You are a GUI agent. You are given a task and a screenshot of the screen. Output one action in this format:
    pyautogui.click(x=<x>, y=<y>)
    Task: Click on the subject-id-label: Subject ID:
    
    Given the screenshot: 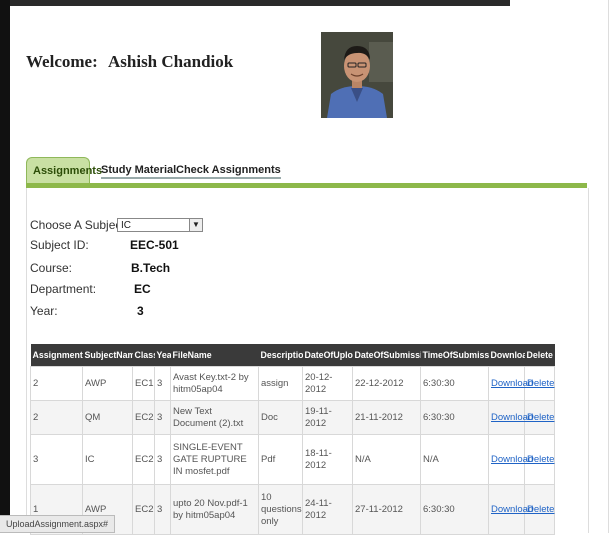 What is the action you would take?
    pyautogui.click(x=59, y=245)
    